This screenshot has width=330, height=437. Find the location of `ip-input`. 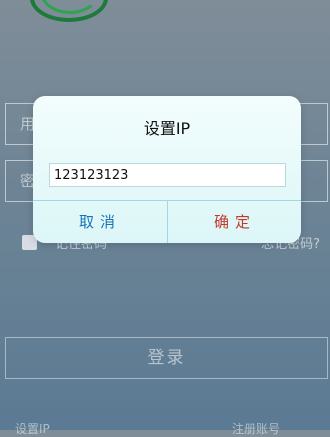

ip-input is located at coordinates (167, 175).